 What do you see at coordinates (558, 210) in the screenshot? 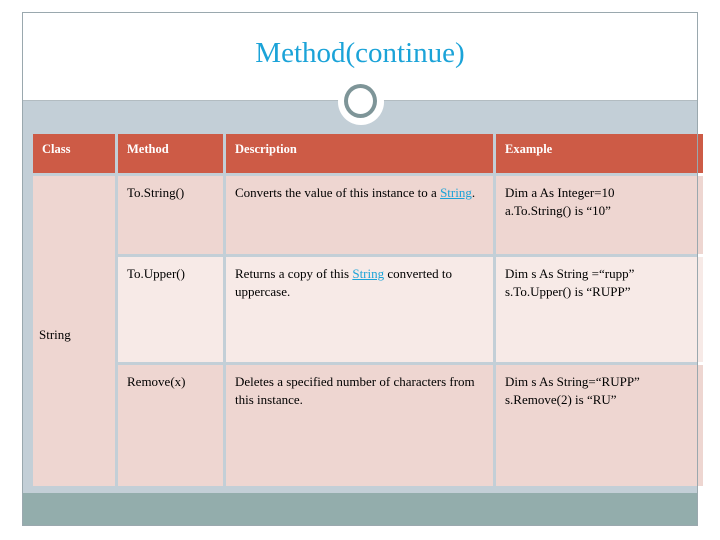
I see `example-line-2: a.To.String() is “10”` at bounding box center [558, 210].